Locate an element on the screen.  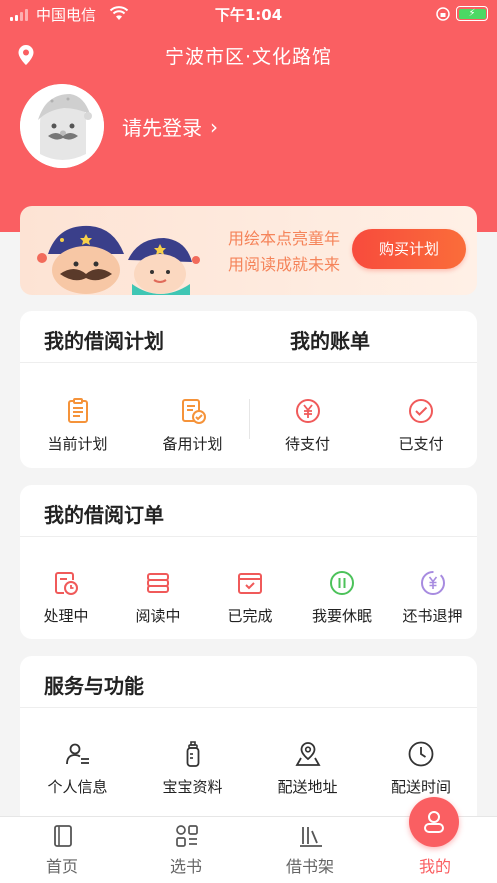
clock-time: 下午1:04 is located at coordinates (248, 15).